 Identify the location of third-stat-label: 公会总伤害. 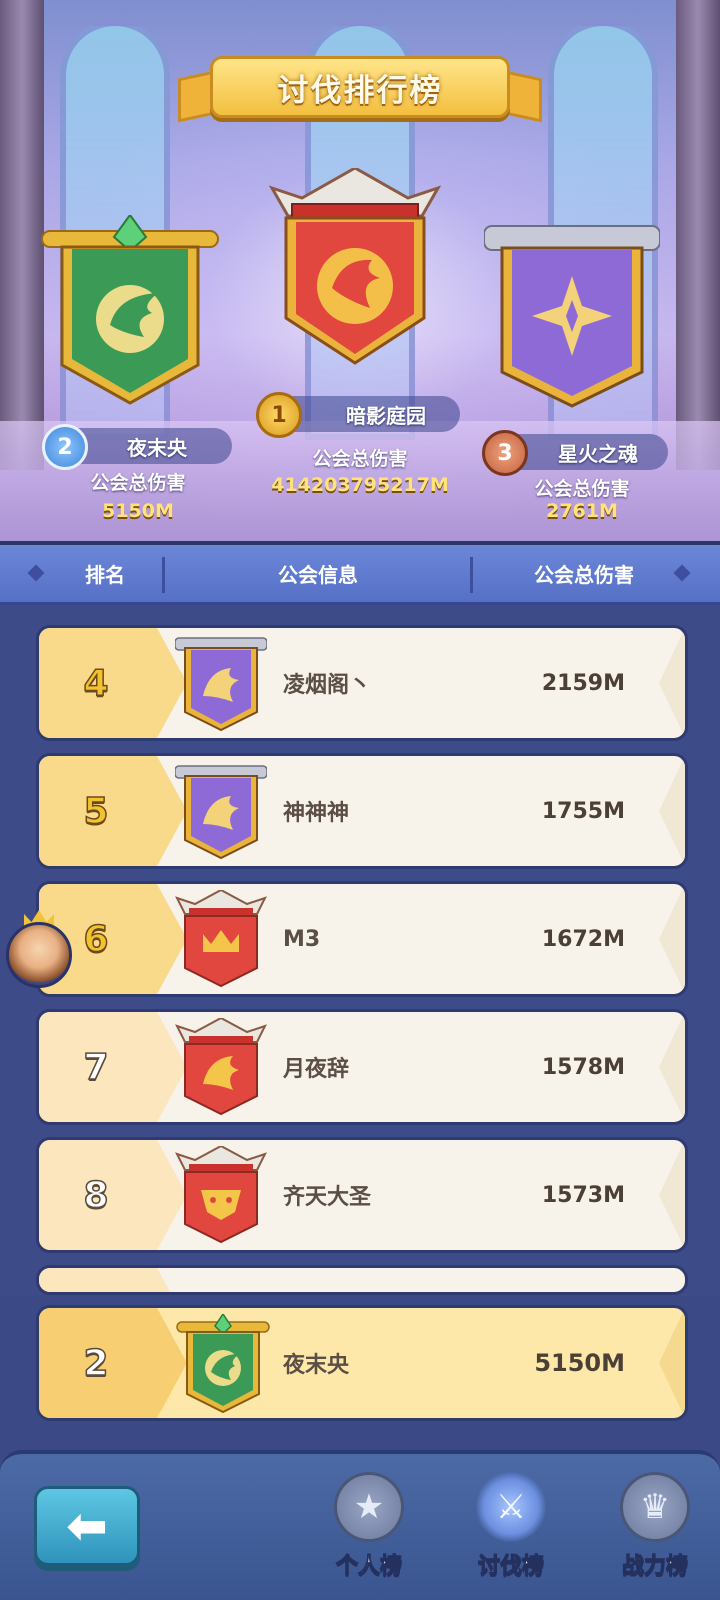
(582, 489).